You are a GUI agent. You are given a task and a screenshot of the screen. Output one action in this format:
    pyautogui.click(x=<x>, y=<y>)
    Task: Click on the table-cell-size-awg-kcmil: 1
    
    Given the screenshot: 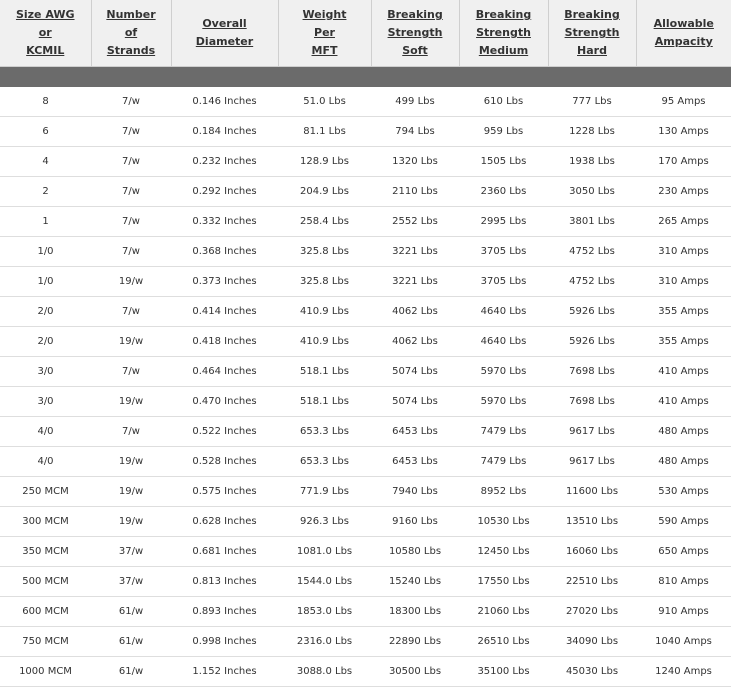 What is the action you would take?
    pyautogui.click(x=45, y=221)
    